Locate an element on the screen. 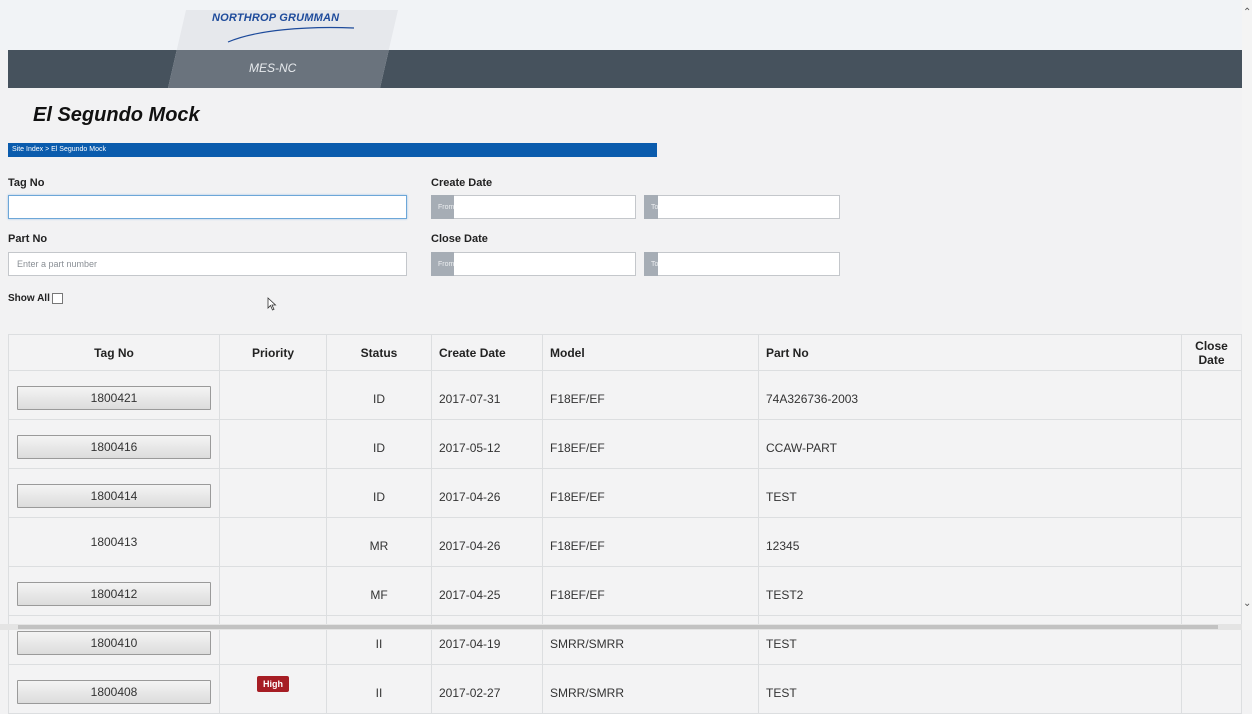 The height and width of the screenshot is (714, 1252). table-row: 1800412 MF 2017-04-25 F18EF/EF TEST2 is located at coordinates (625, 591).